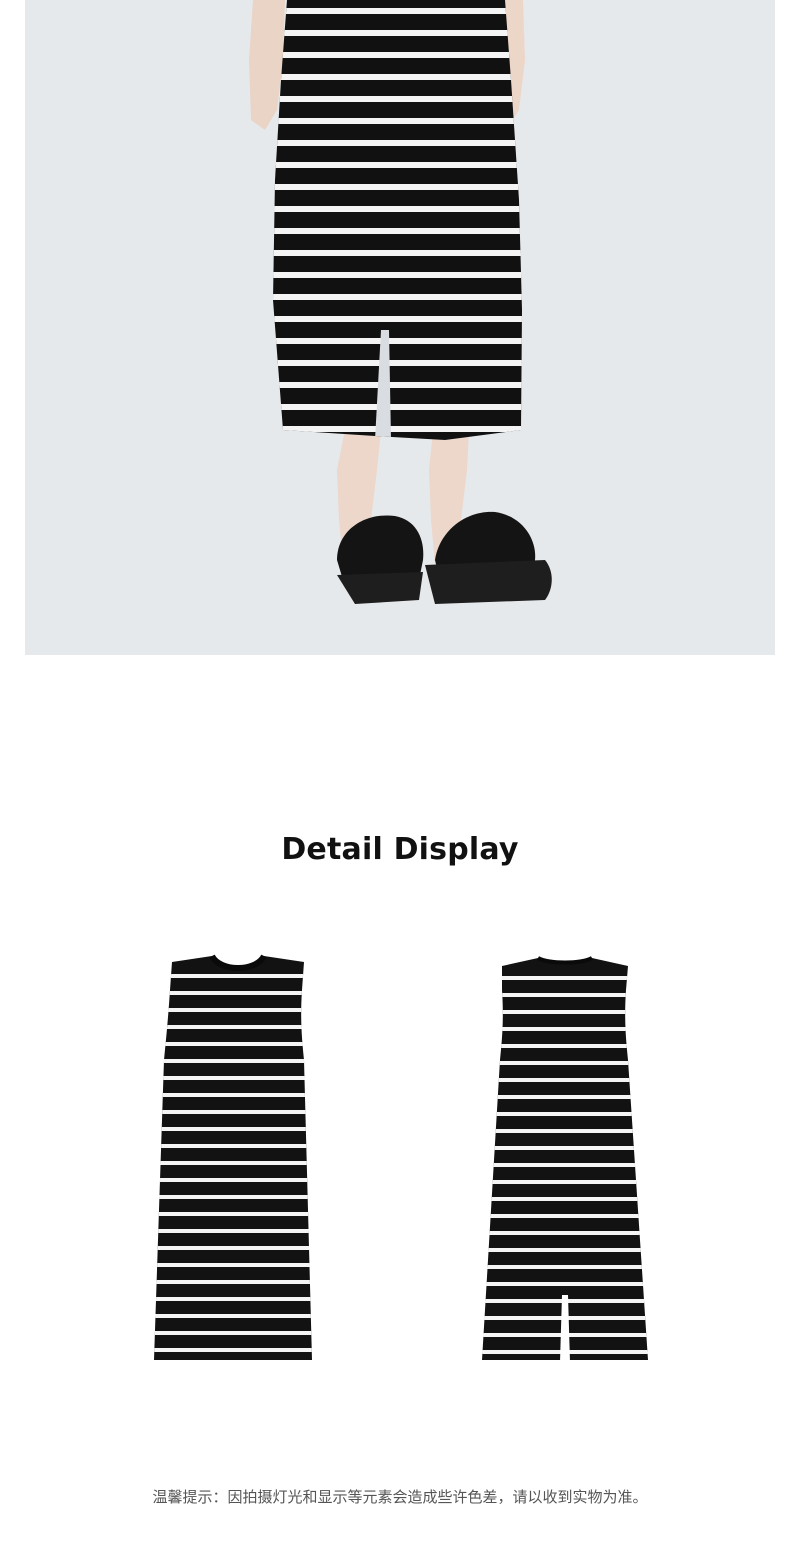 The width and height of the screenshot is (800, 1546). What do you see at coordinates (238, 962) in the screenshot?
I see `crew-neckline` at bounding box center [238, 962].